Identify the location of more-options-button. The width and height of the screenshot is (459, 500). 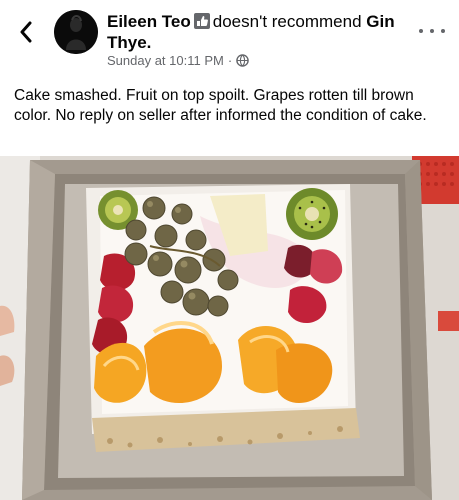
(432, 31).